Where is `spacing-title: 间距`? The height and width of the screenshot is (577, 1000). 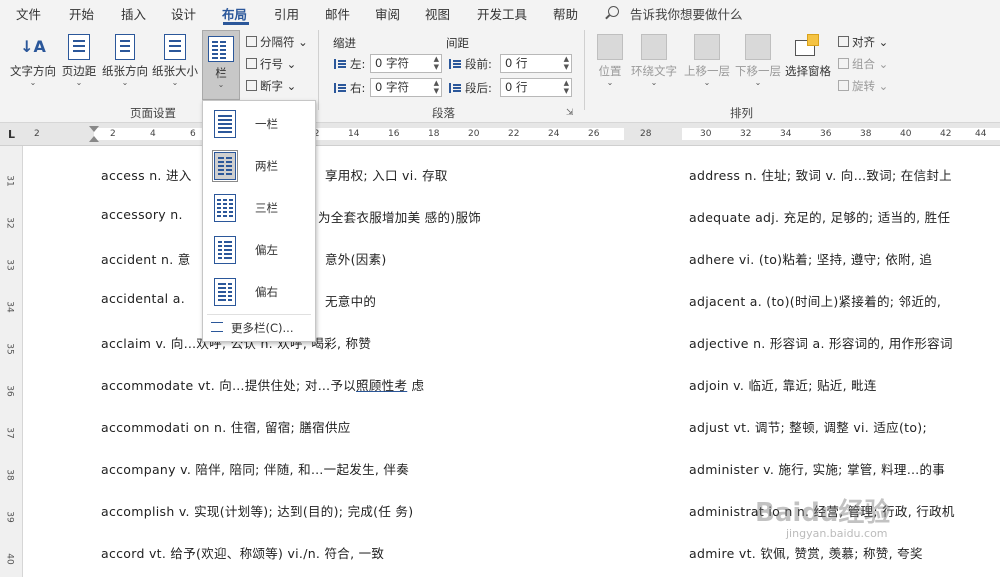
spacing-title: 间距 is located at coordinates (457, 43).